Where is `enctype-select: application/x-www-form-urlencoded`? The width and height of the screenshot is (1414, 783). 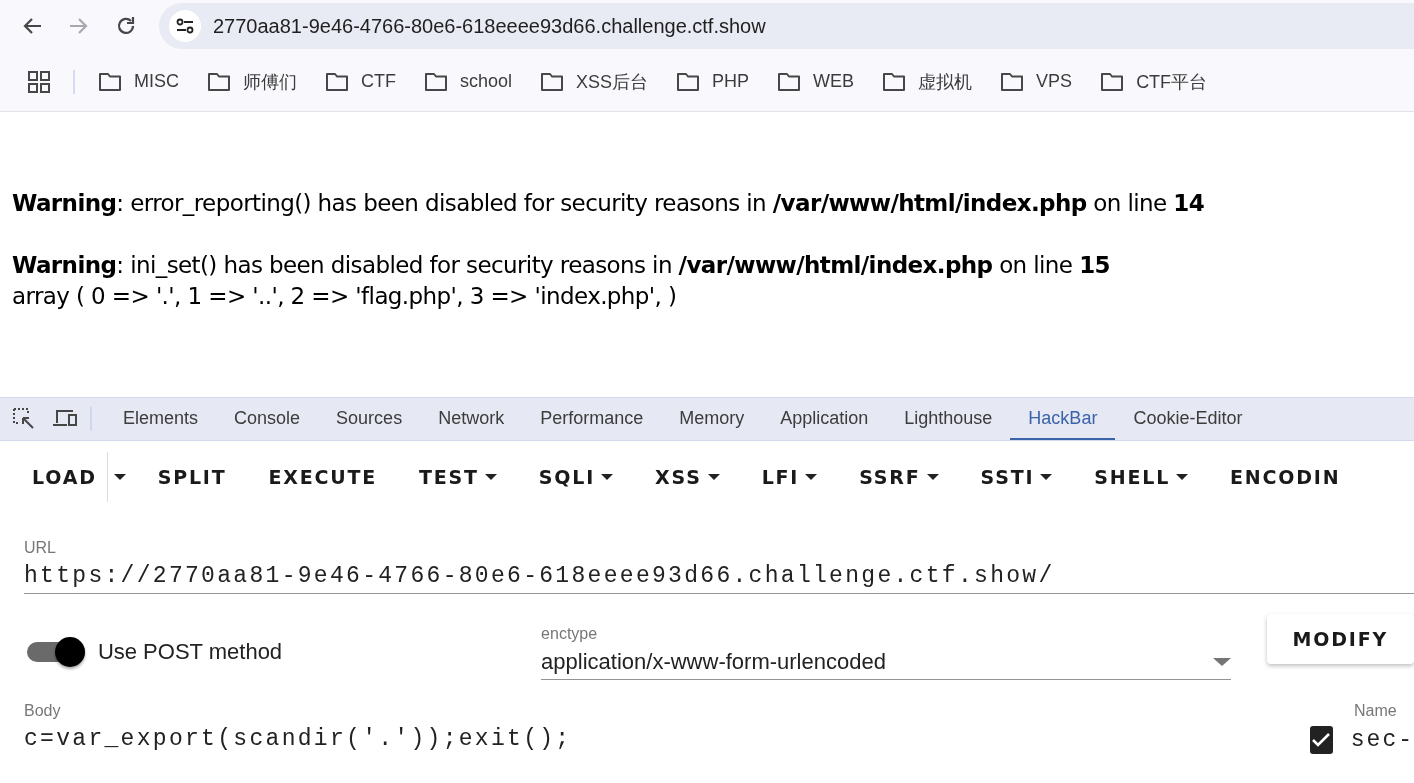
enctype-select: application/x-www-form-urlencoded is located at coordinates (886, 662).